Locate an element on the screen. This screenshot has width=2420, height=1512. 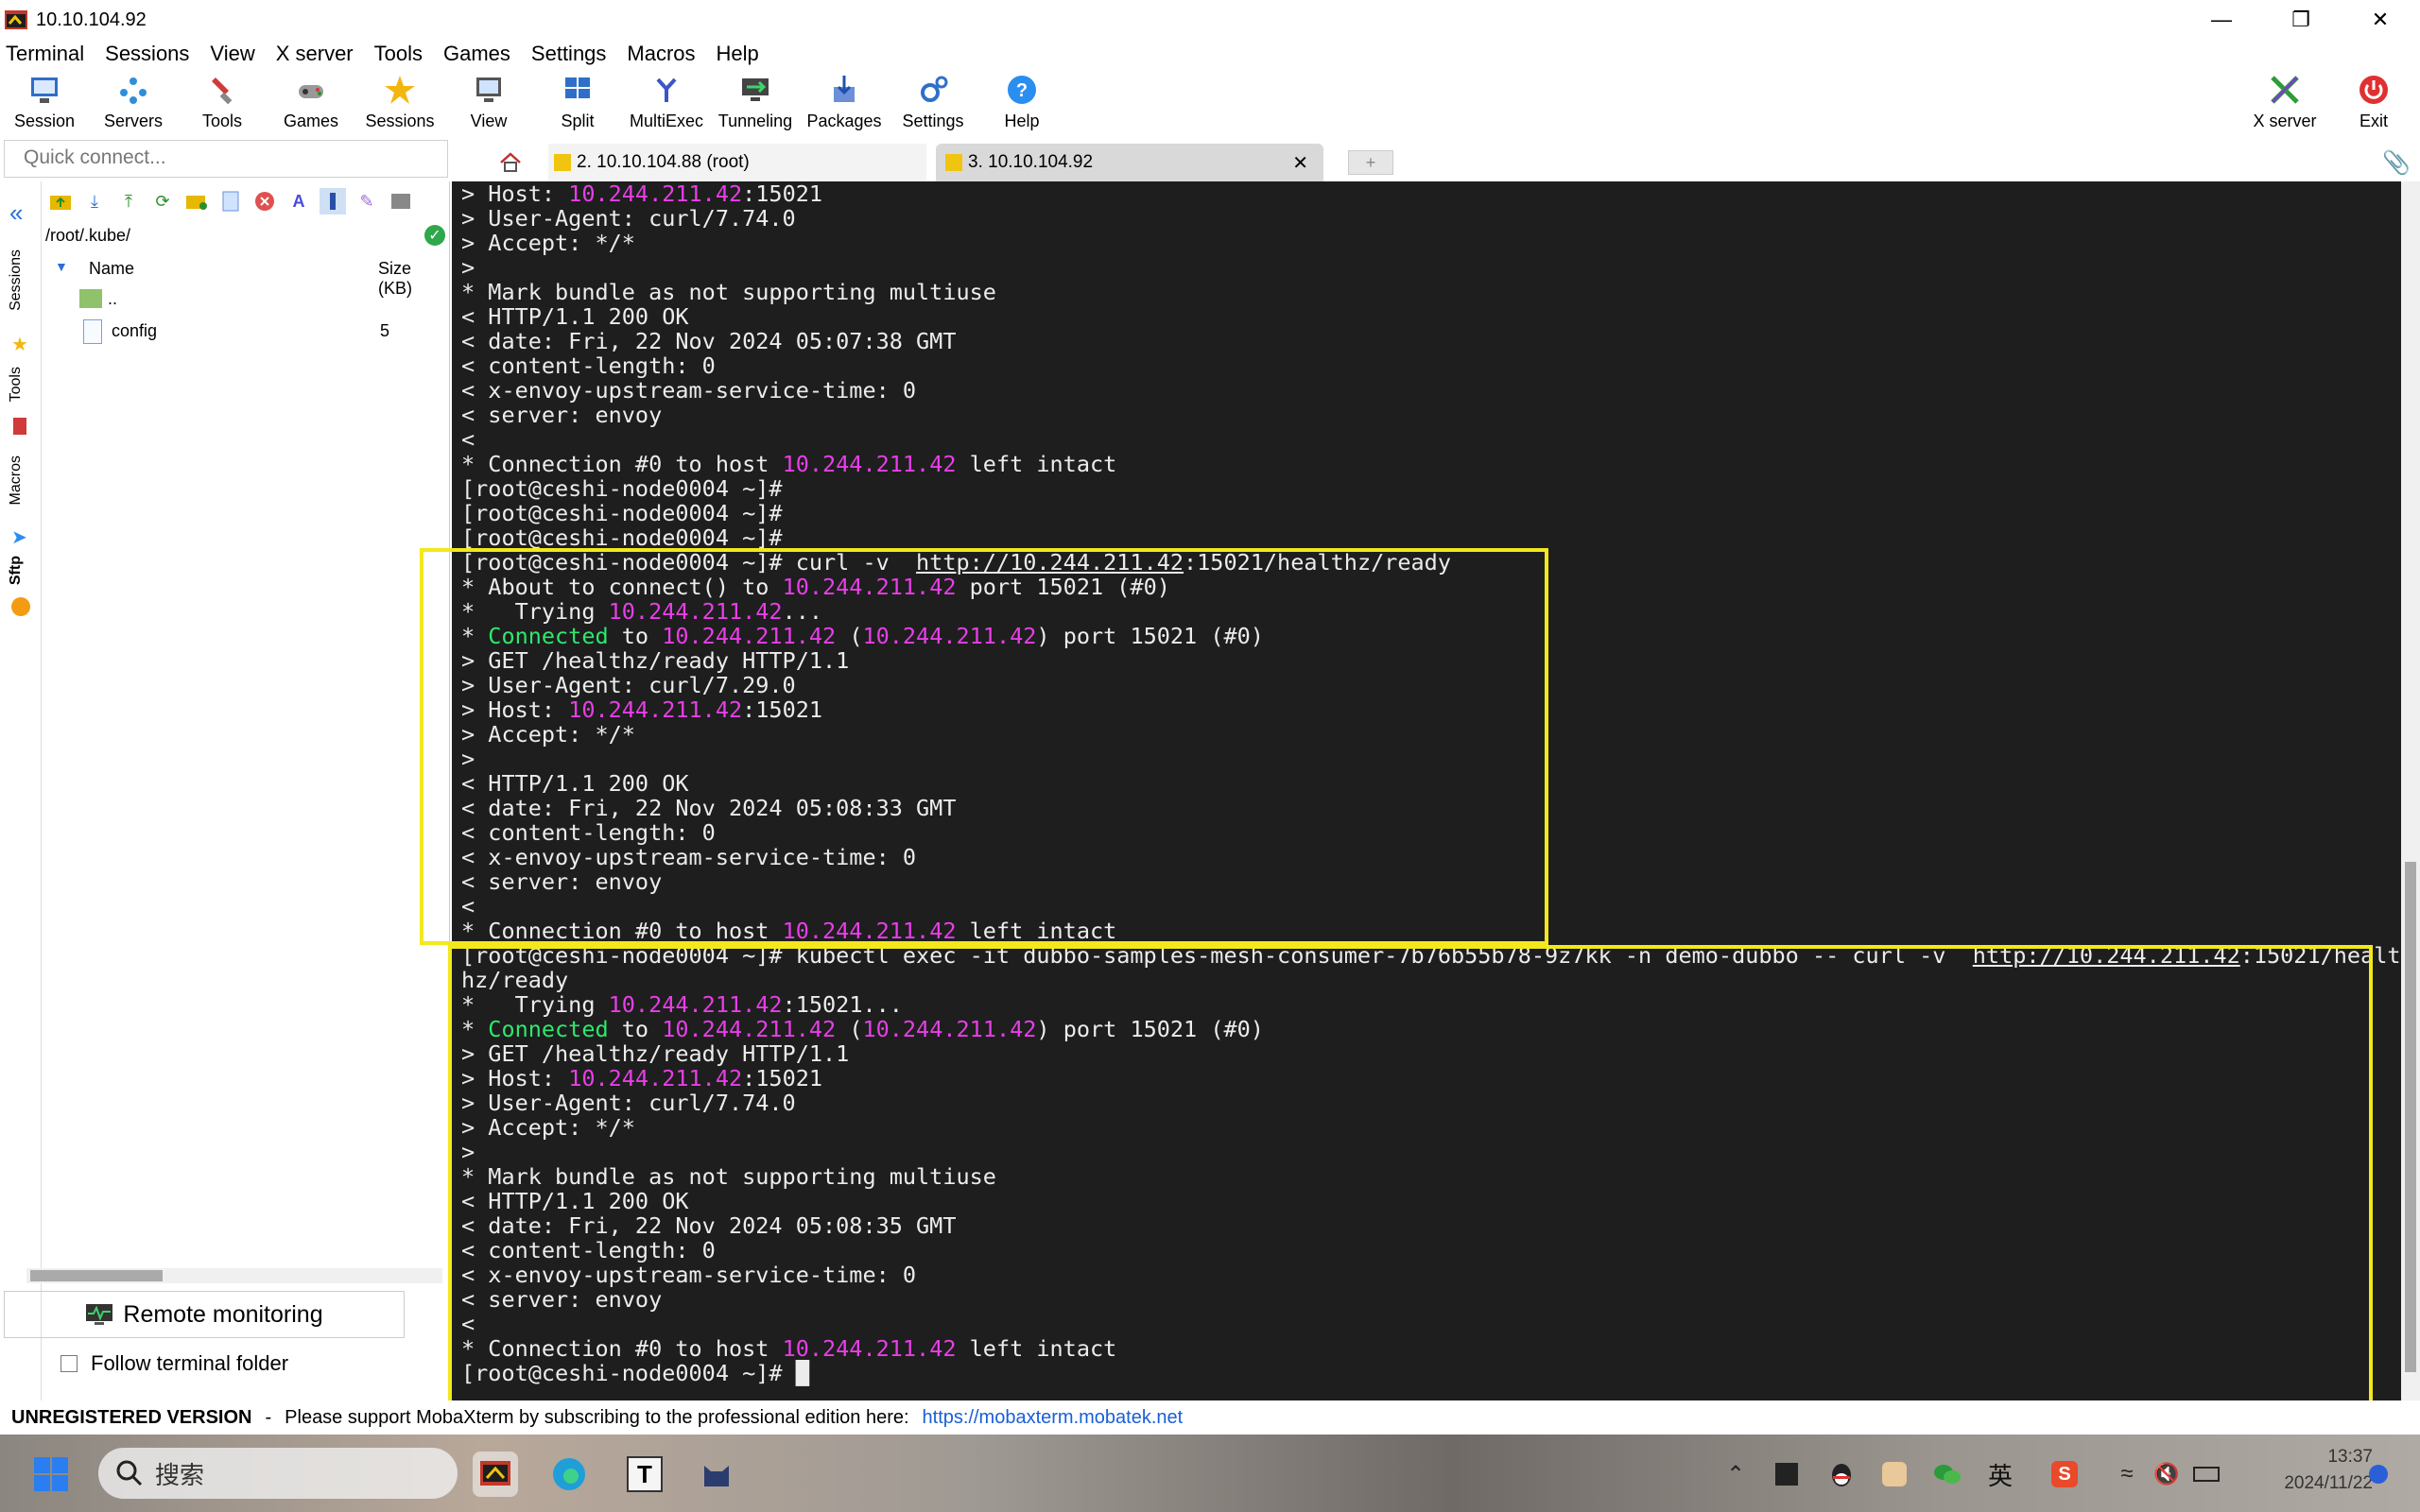
tab-session-2: 2. 10.10.104.88 (root) is located at coordinates (737, 162).